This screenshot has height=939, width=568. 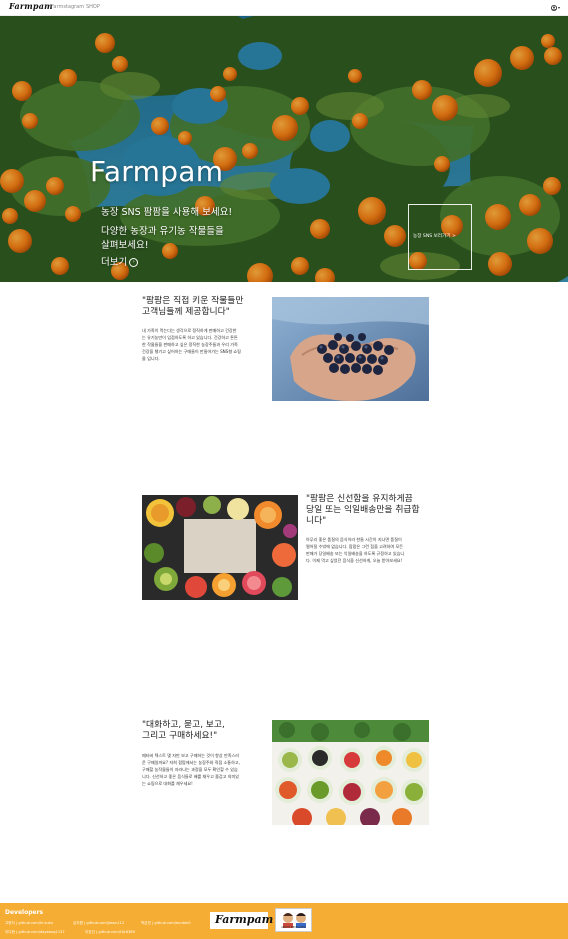 What do you see at coordinates (193, 301) in the screenshot?
I see `section1-title-line1: "팜팜은 직접 키운 작물들만` at bounding box center [193, 301].